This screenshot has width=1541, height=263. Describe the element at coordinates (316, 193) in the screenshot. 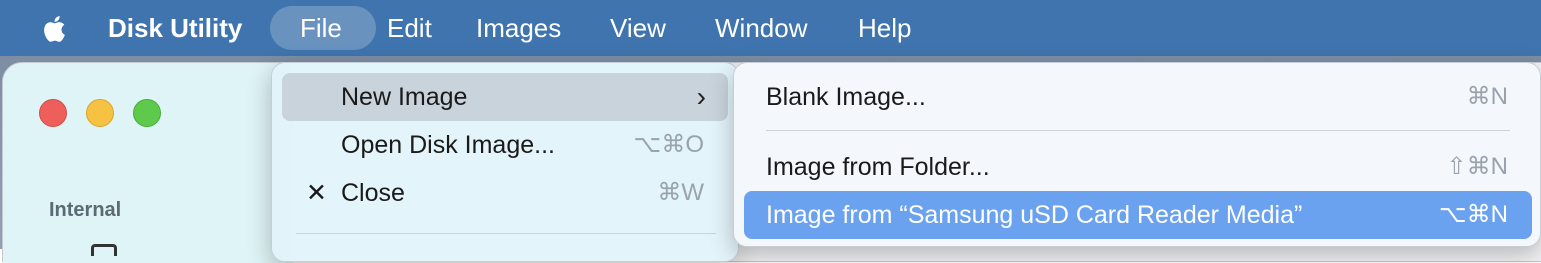

I see `close-mark-icon: ✕` at that location.